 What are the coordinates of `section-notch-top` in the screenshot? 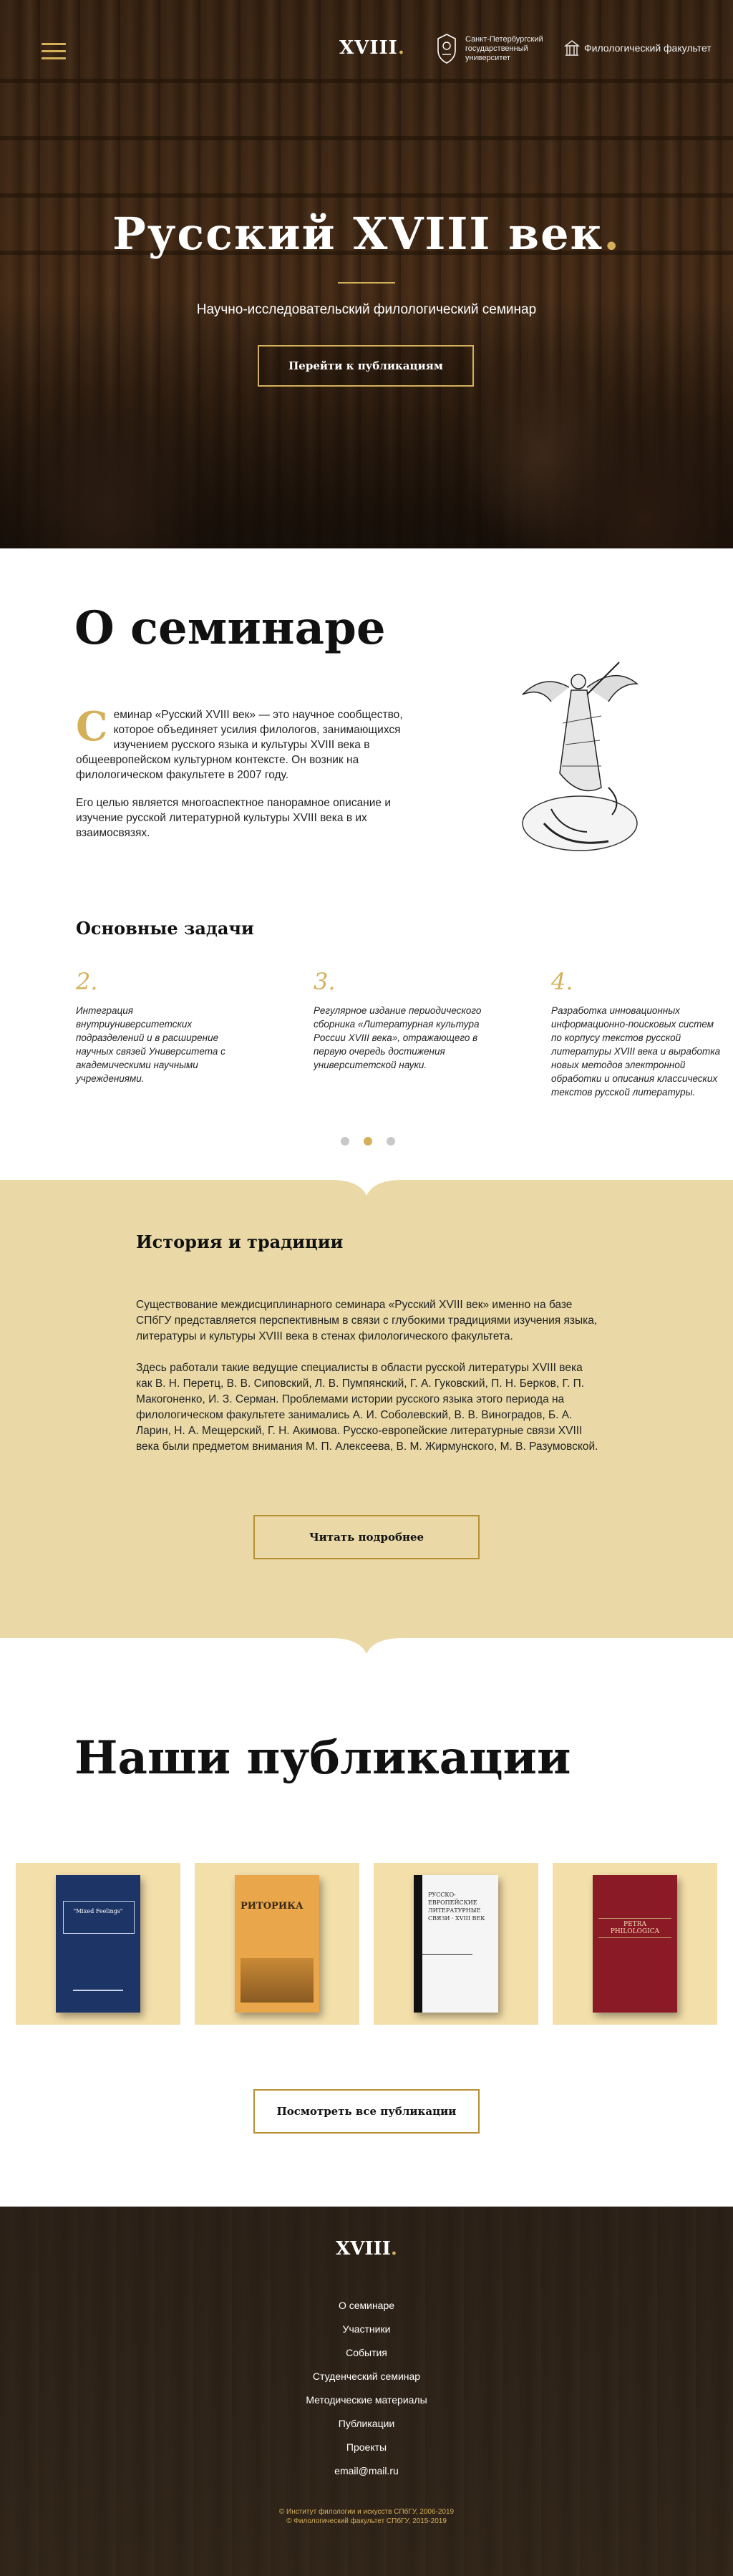 It's located at (366, 1188).